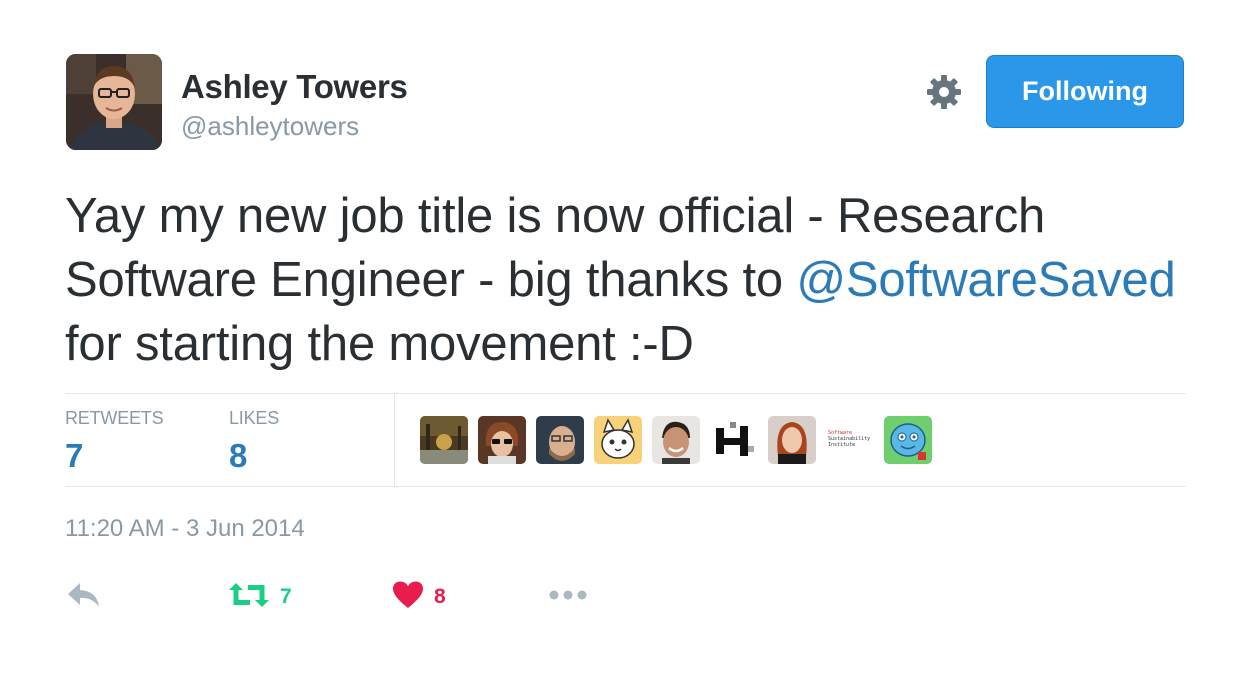 This screenshot has height=676, width=1250. What do you see at coordinates (618, 440) in the screenshot?
I see `liker-avatar-cartoon-cat` at bounding box center [618, 440].